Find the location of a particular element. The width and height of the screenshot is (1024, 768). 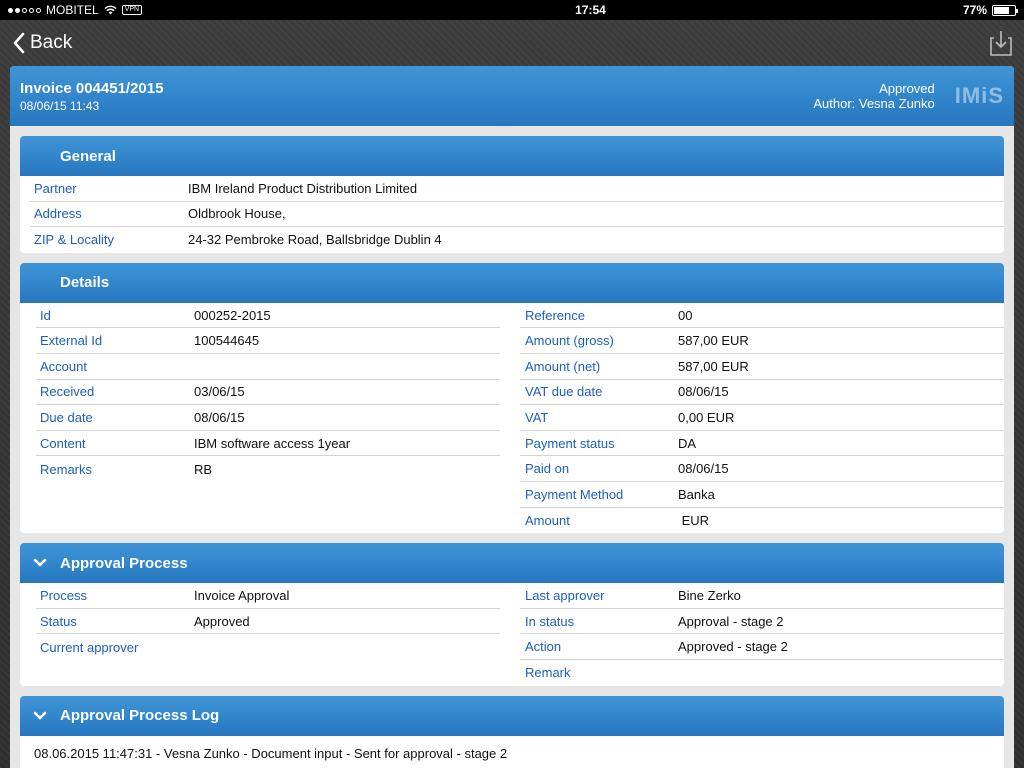

field-row: Amount EUR is located at coordinates (762, 521).